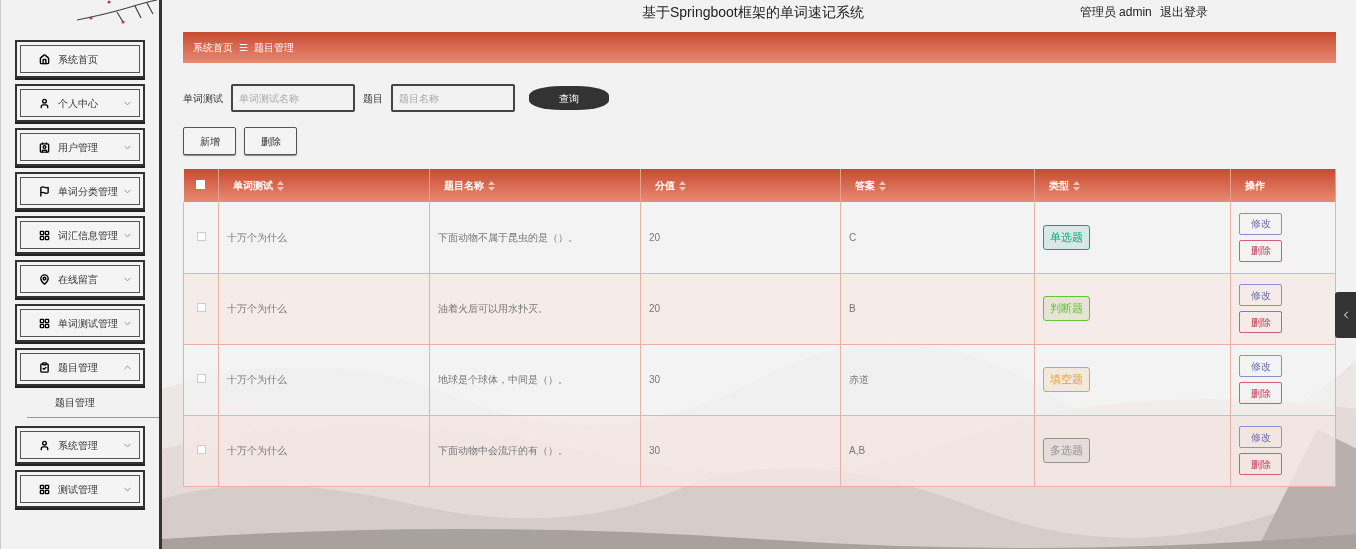  Describe the element at coordinates (44, 279) in the screenshot. I see `pin-icon` at that location.